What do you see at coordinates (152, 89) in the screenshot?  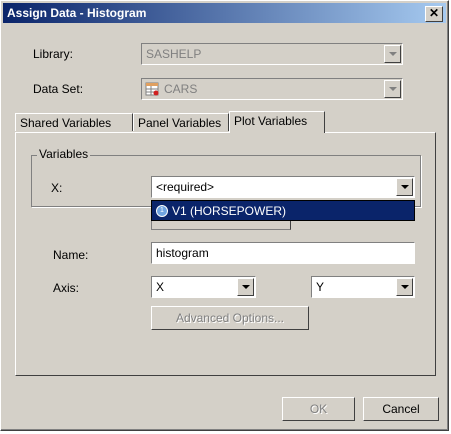 I see `dataset-table-icon` at bounding box center [152, 89].